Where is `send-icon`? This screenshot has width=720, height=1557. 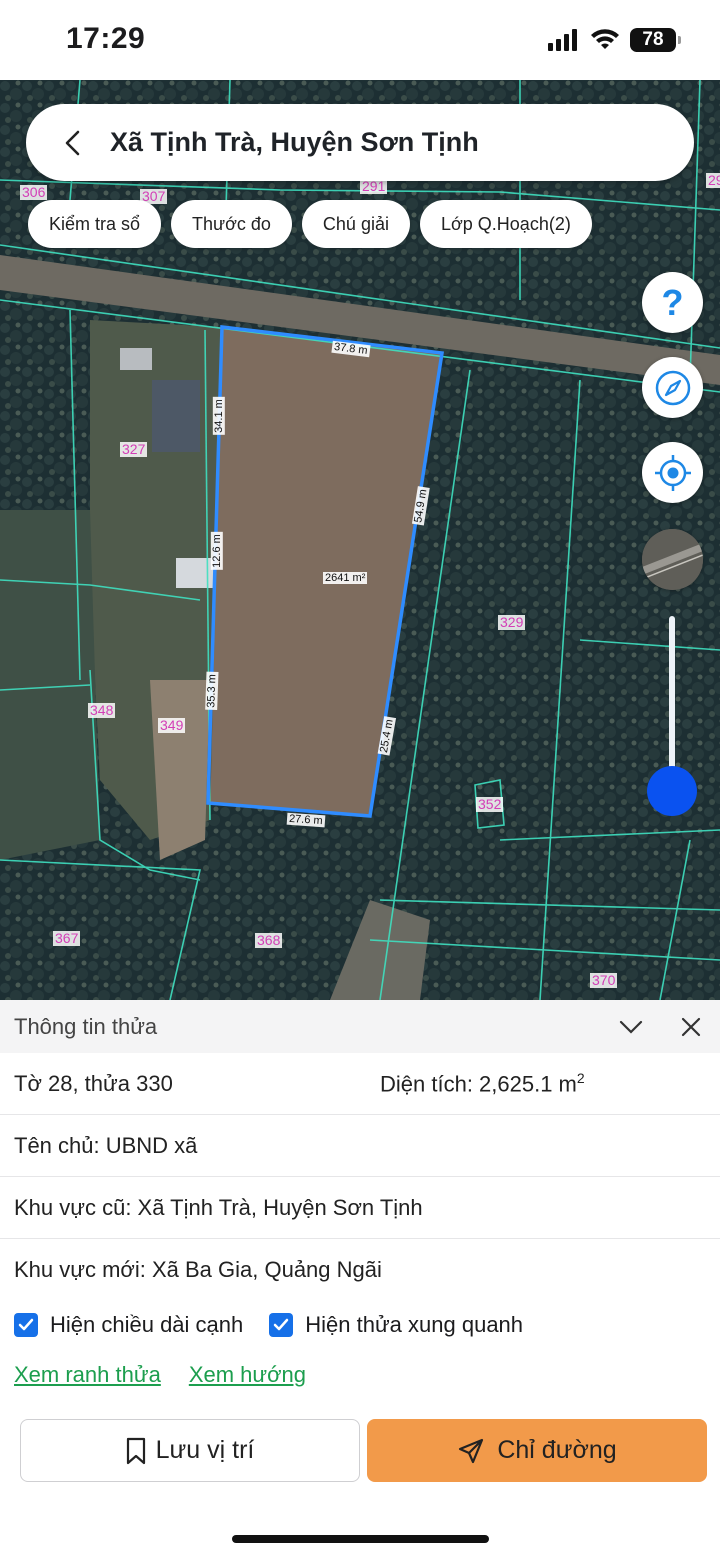
send-icon is located at coordinates (471, 1450).